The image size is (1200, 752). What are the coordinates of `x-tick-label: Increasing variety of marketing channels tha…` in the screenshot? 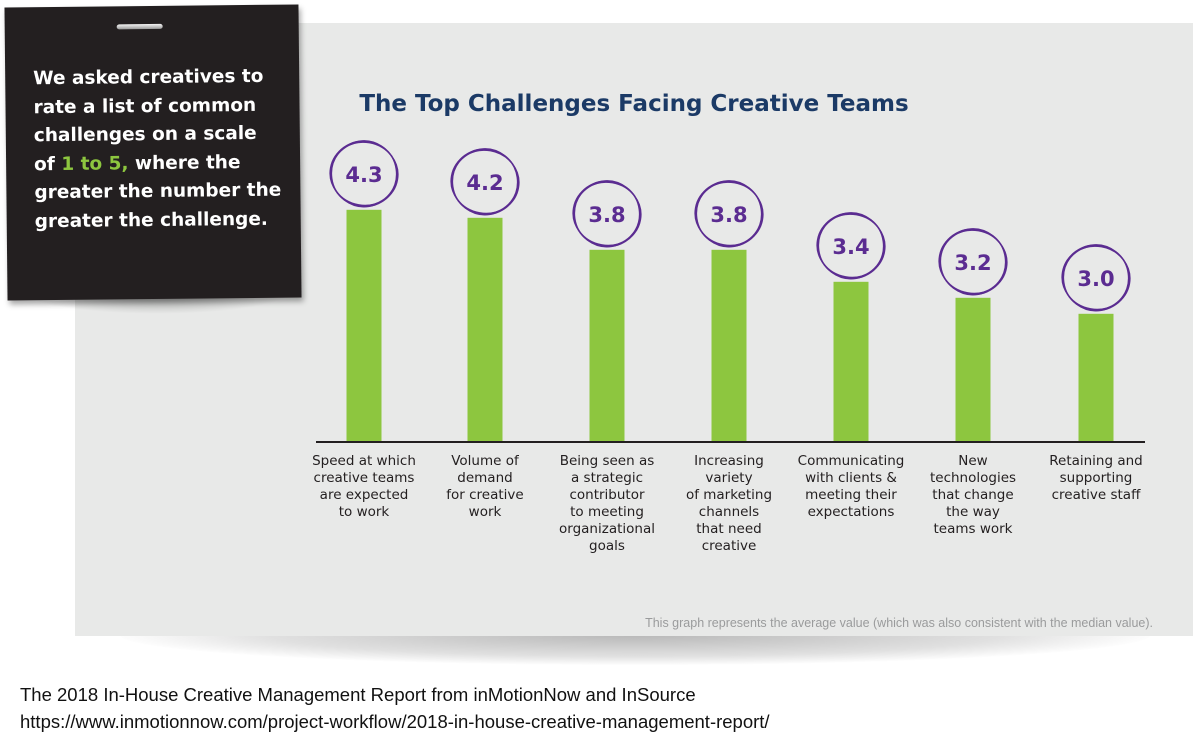 It's located at (729, 503).